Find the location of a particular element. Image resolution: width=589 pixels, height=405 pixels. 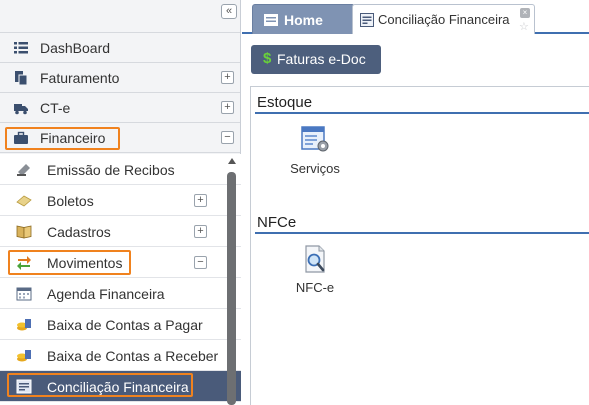

stamp-icon is located at coordinates (23, 170).